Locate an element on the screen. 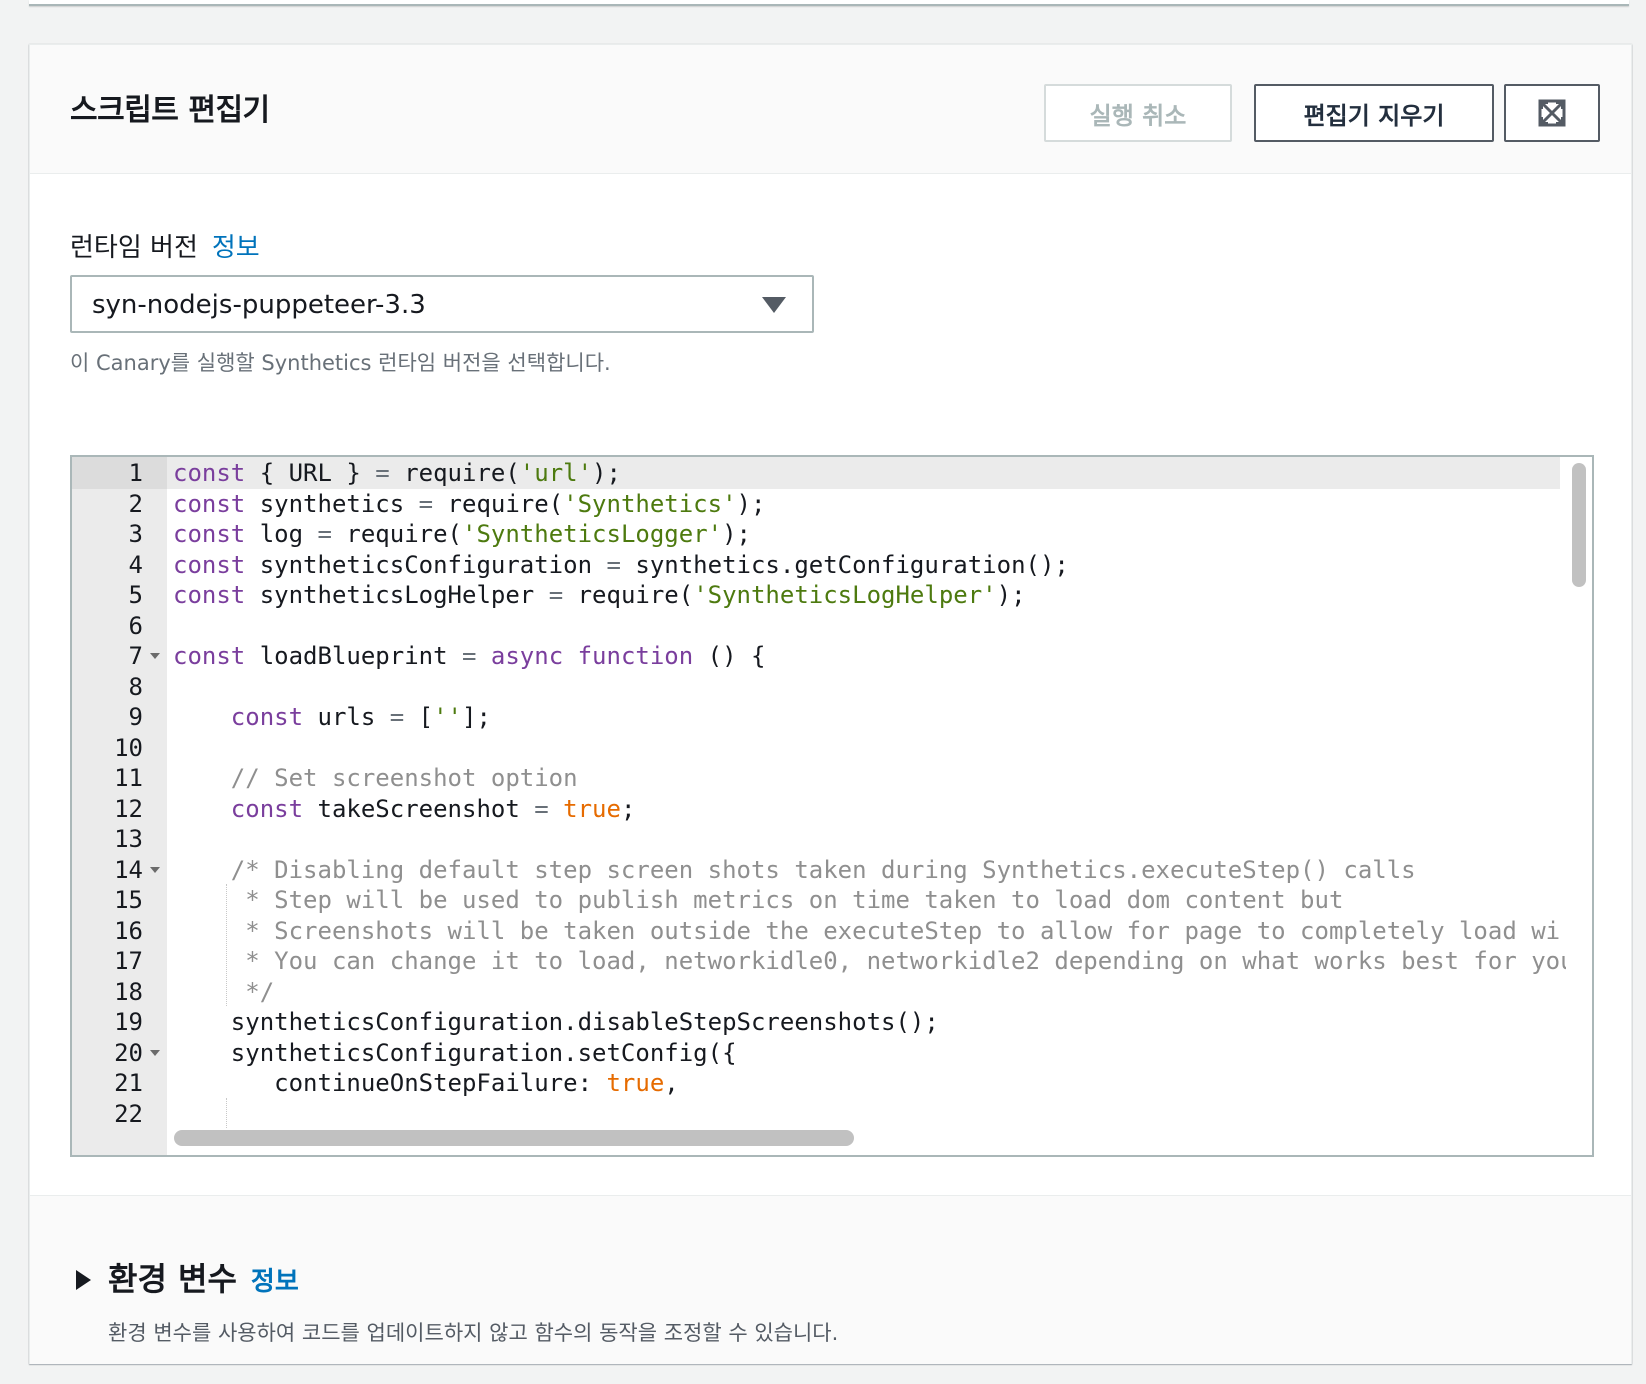 Image resolution: width=1646 pixels, height=1384 pixels. runtime-version-select: syn-nodejs-puppeteer-3.3 is located at coordinates (442, 304).